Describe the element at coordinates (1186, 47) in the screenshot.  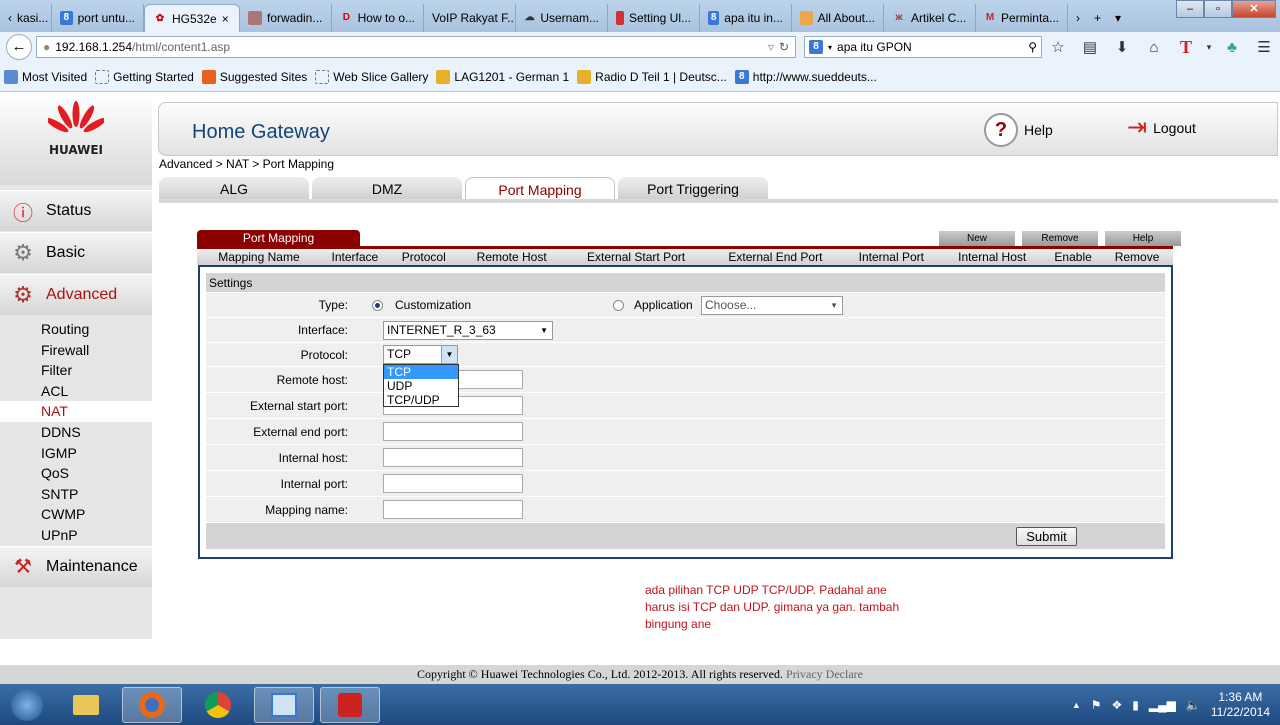
I see `translate-icon: T` at that location.